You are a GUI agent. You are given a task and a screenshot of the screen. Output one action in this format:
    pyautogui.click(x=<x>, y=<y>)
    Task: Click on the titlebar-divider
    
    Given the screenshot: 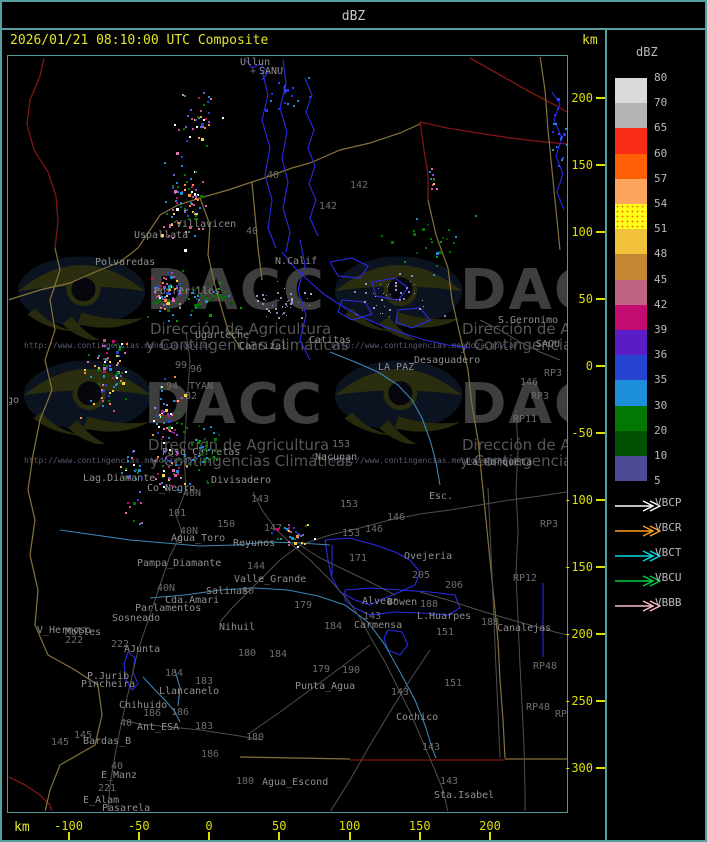 What is the action you would take?
    pyautogui.click(x=353, y=29)
    